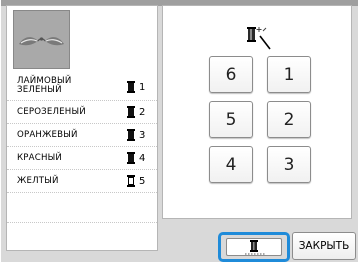  Describe the element at coordinates (38, 181) in the screenshot. I see `color-name: ЖЕЛТЫЙ` at that location.